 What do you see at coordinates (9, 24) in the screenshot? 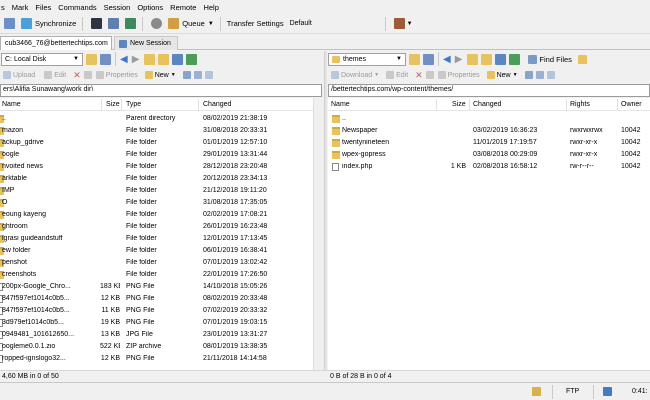
I see `compare-directories-button` at bounding box center [9, 24].